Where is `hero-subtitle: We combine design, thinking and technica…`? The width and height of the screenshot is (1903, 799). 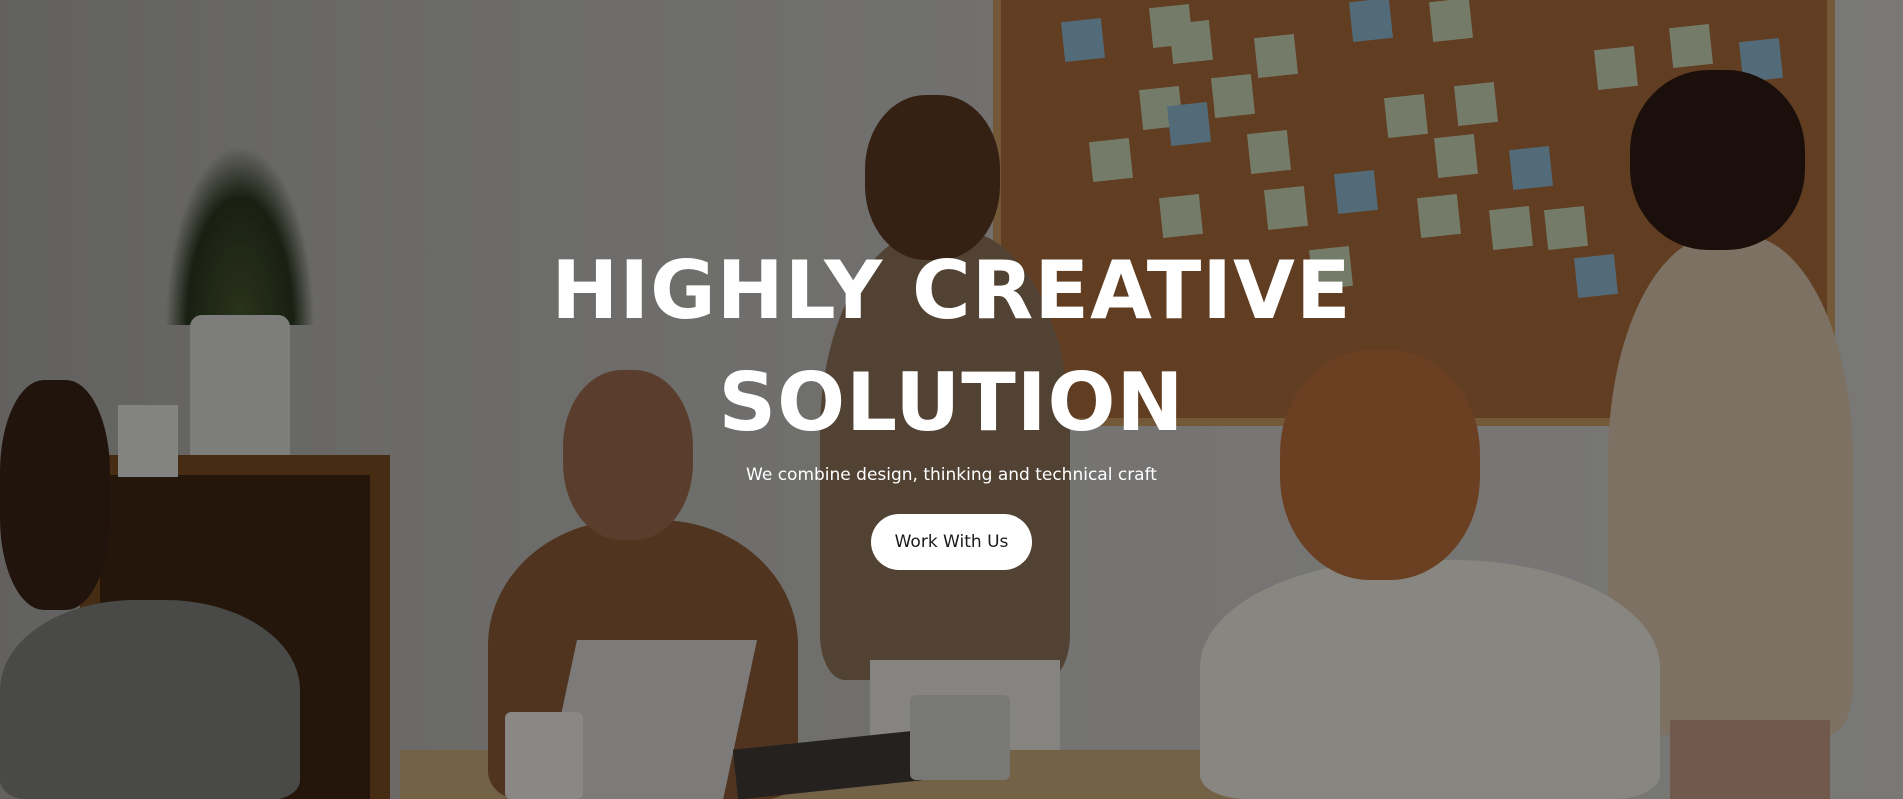
hero-subtitle: We combine design, thinking and technica… is located at coordinates (951, 475).